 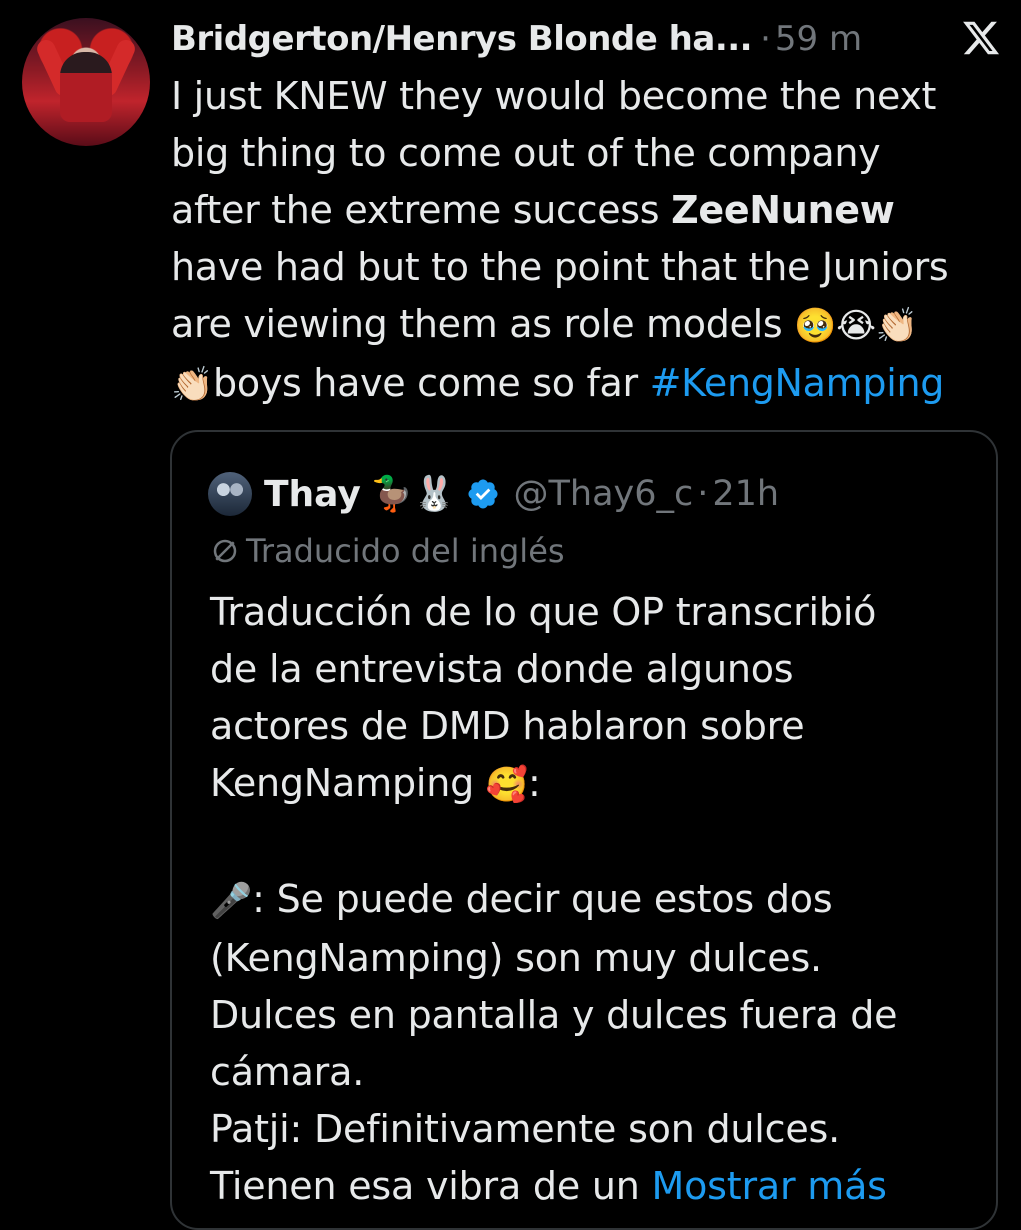 What do you see at coordinates (287, 1072) in the screenshot?
I see `quoted-line: cámara.` at bounding box center [287, 1072].